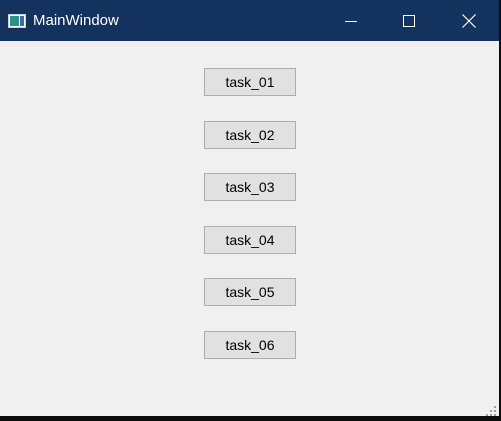 This screenshot has width=501, height=421. What do you see at coordinates (250, 345) in the screenshot?
I see `task-06-button: task_06` at bounding box center [250, 345].